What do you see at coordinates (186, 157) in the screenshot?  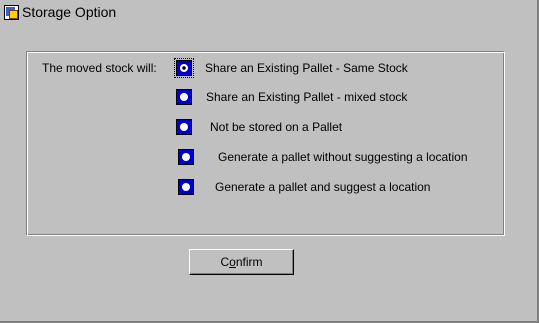 I see `radio-generate-pallet-no-location` at bounding box center [186, 157].